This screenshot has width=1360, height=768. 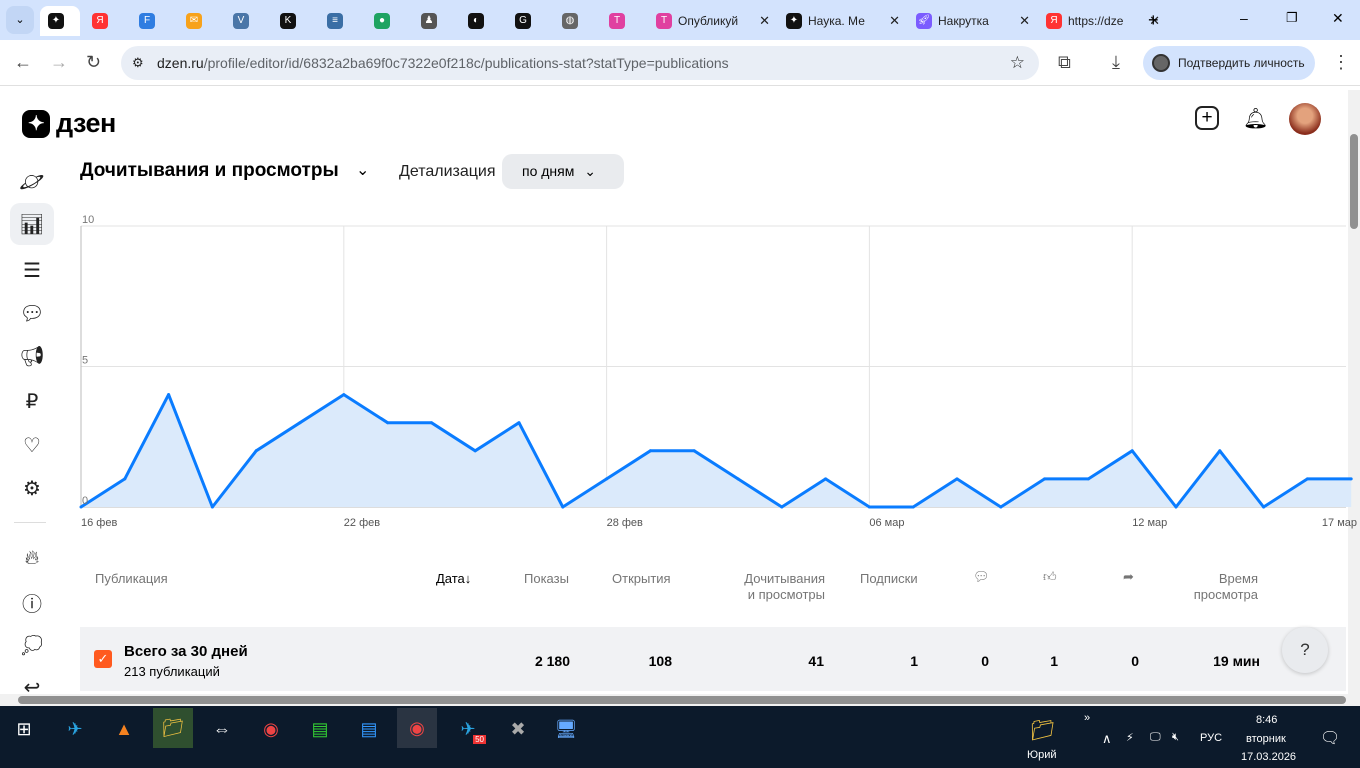 What do you see at coordinates (530, 21) in the screenshot?
I see `browser-tab: G` at bounding box center [530, 21].